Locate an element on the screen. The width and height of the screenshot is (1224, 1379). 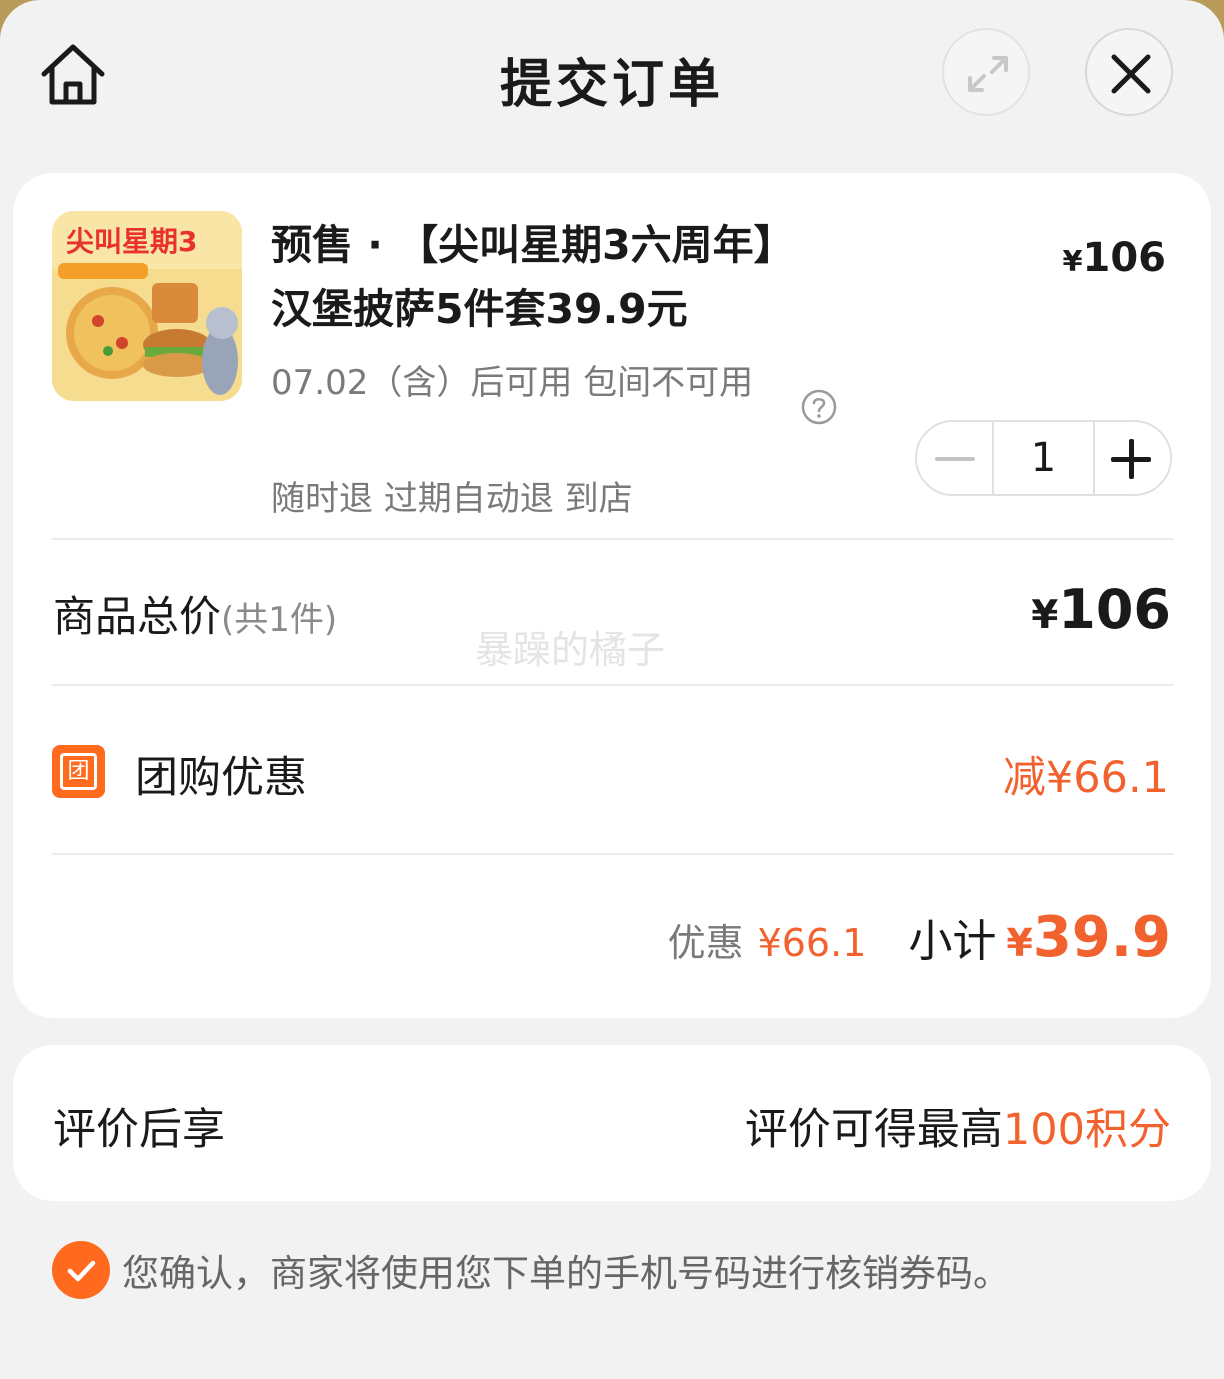
unit-price-symbol: ¥ is located at coordinates (1072, 261).